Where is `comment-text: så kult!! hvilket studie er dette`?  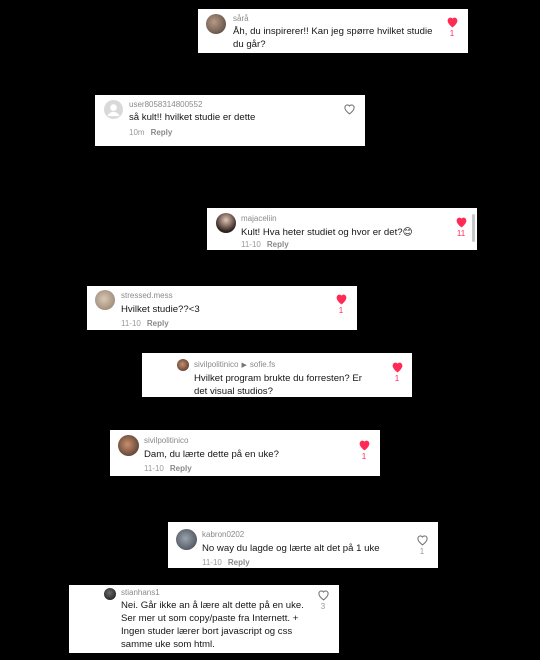 comment-text: så kult!! hvilket studie er dette is located at coordinates (192, 117).